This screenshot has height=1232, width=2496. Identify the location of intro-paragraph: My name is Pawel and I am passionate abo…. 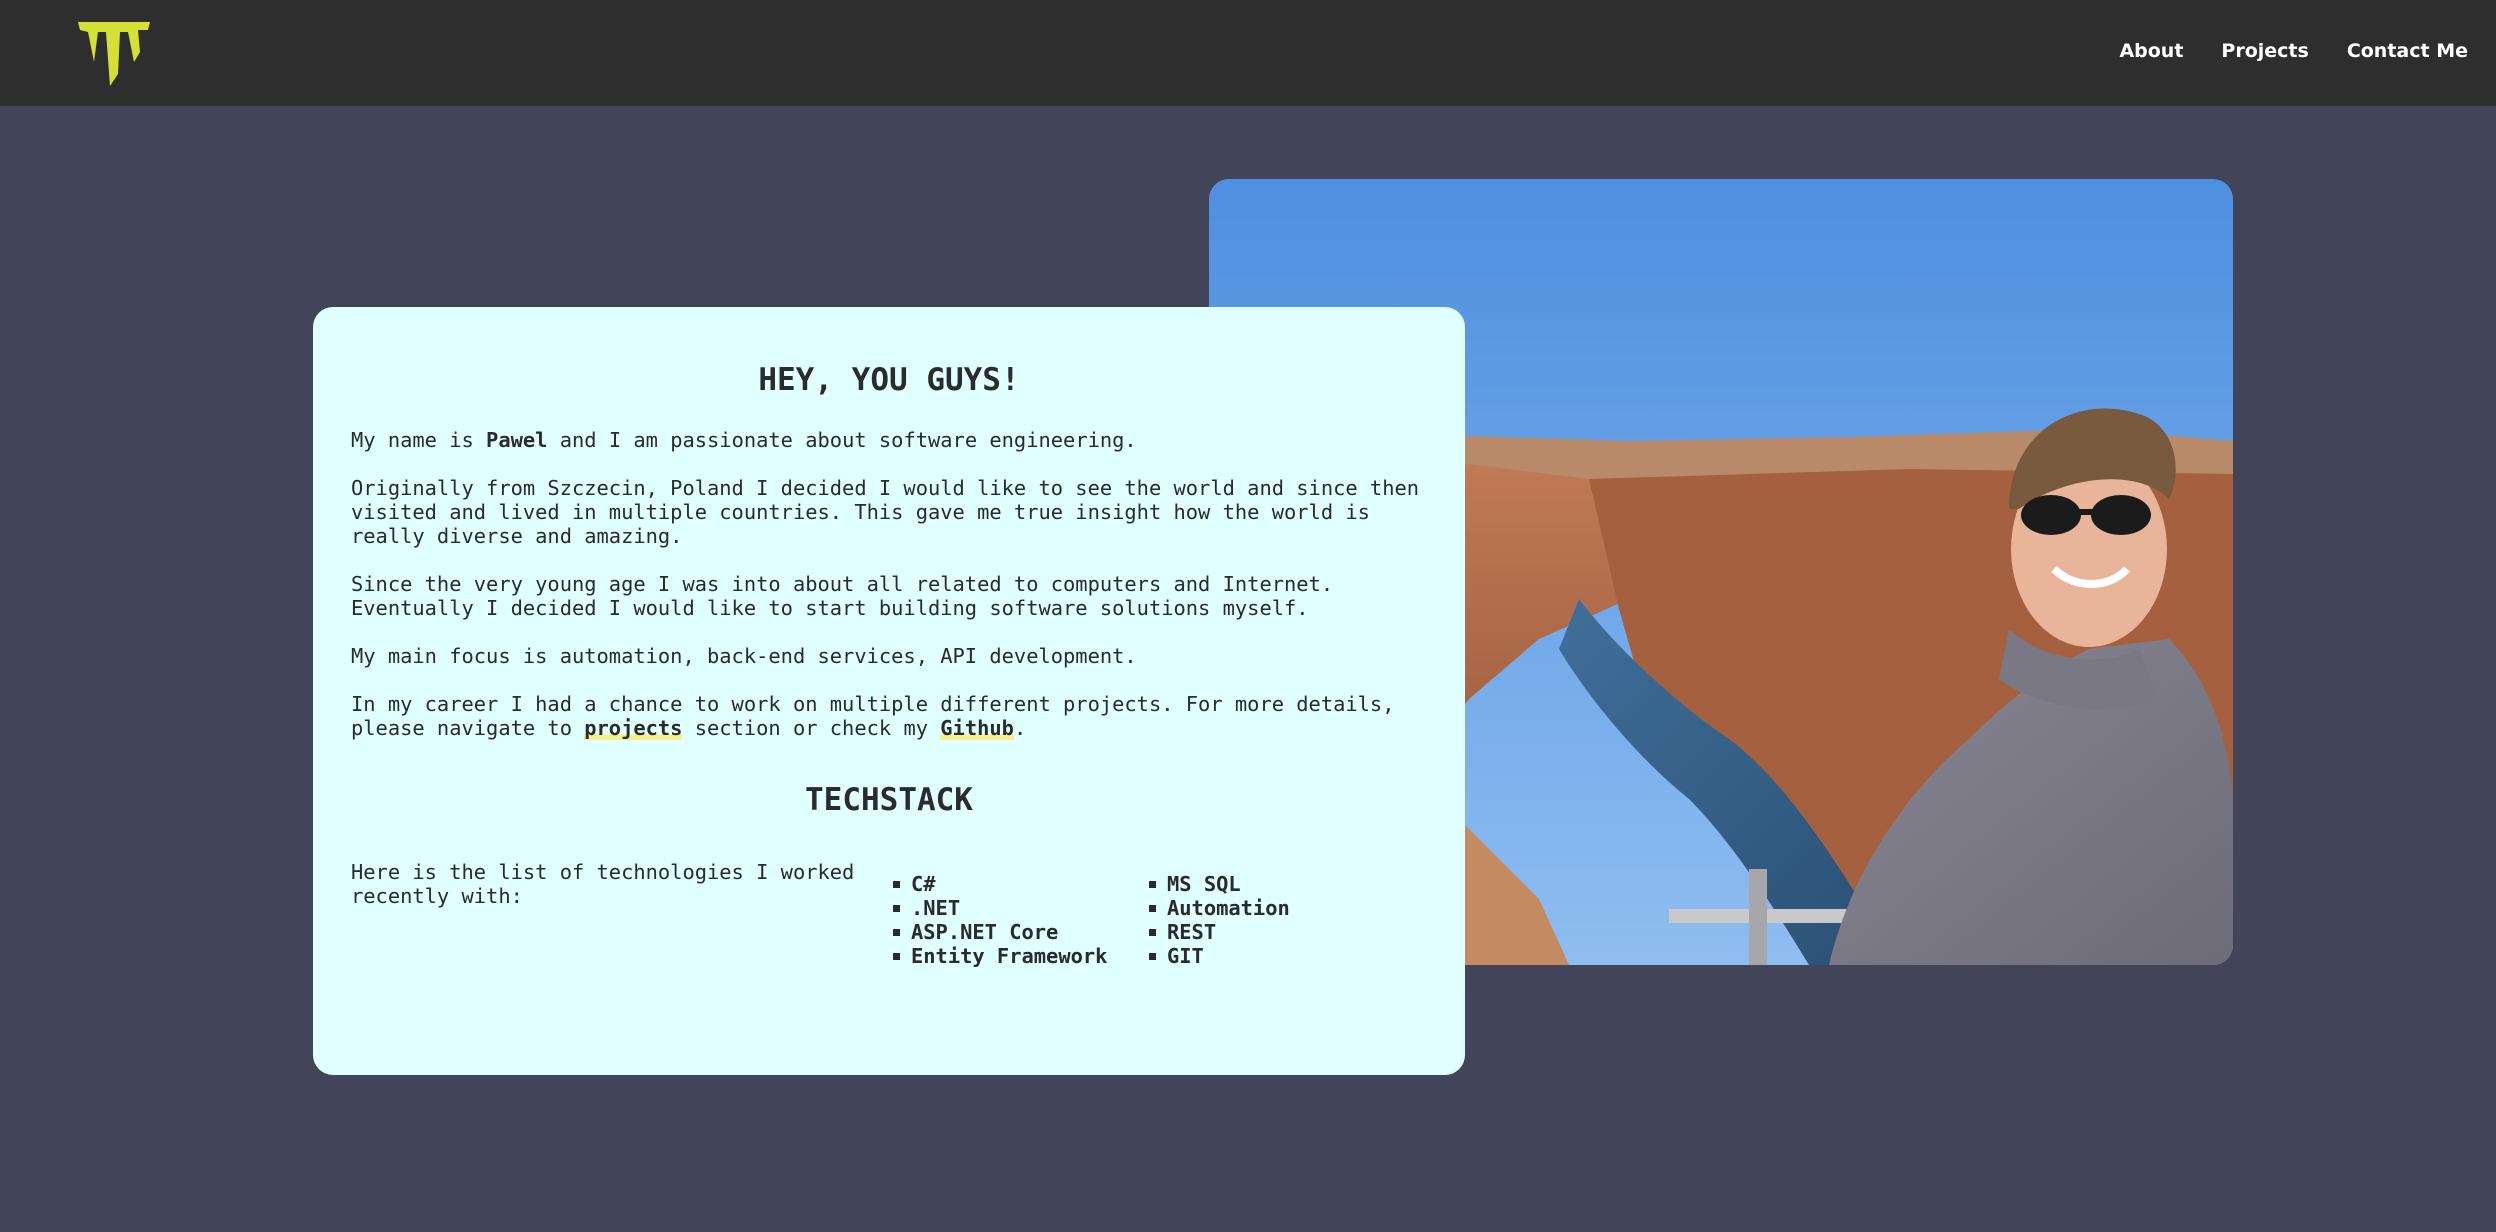
(889, 440).